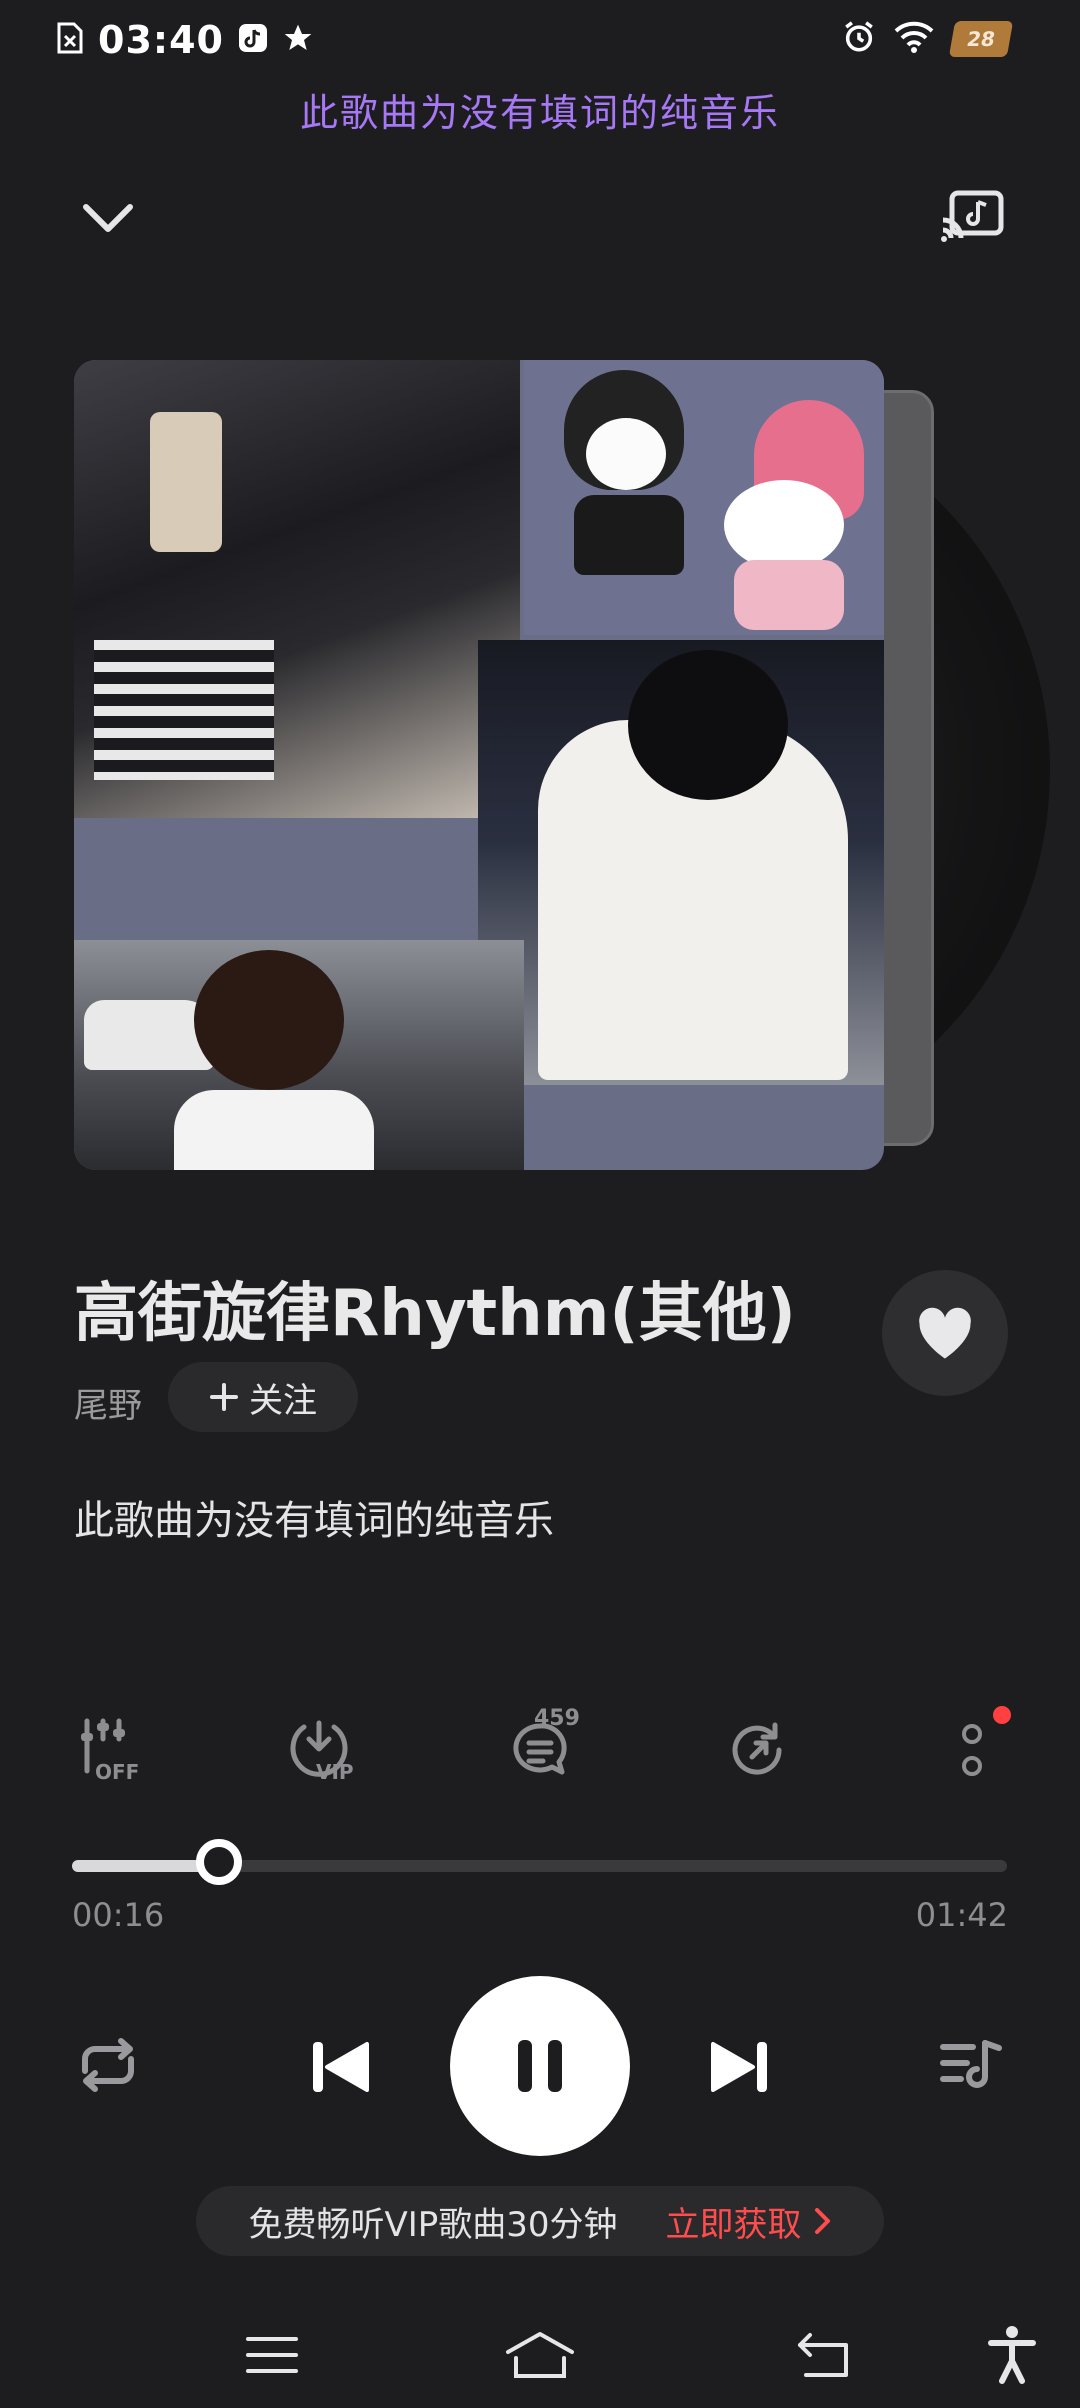 This screenshot has width=1080, height=2408. I want to click on heart-icon, so click(945, 1333).